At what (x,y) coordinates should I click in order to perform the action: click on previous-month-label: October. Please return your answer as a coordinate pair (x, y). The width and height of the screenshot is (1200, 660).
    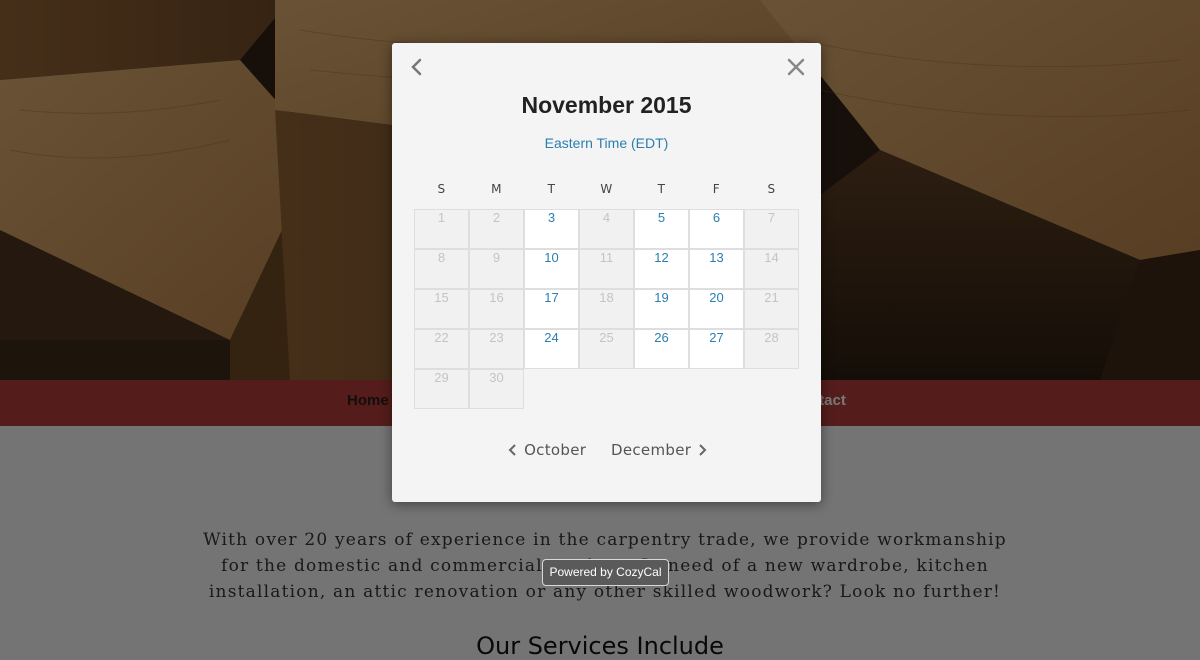
    Looking at the image, I should click on (555, 450).